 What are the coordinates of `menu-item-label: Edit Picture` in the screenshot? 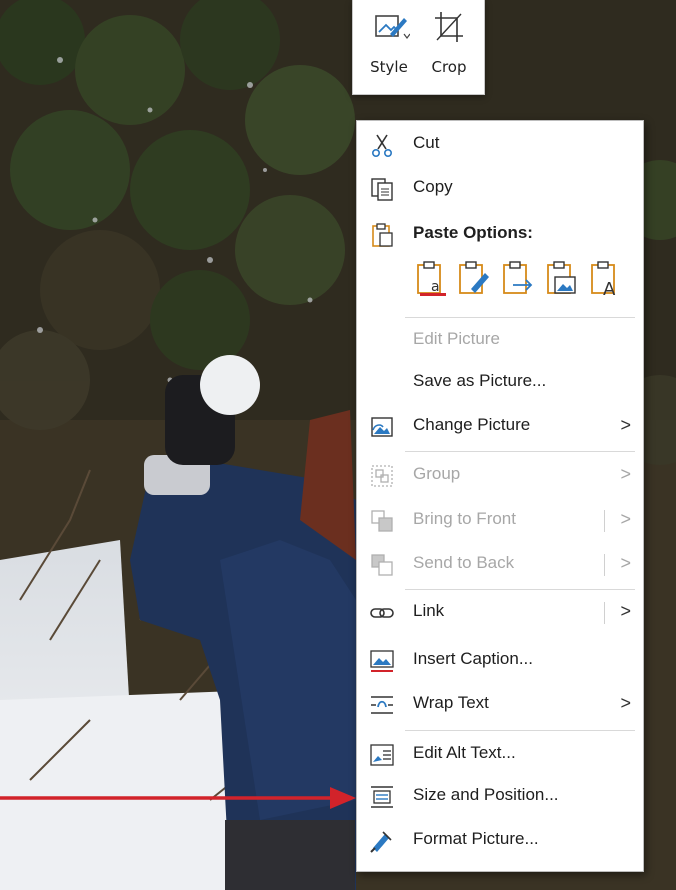 It's located at (456, 338).